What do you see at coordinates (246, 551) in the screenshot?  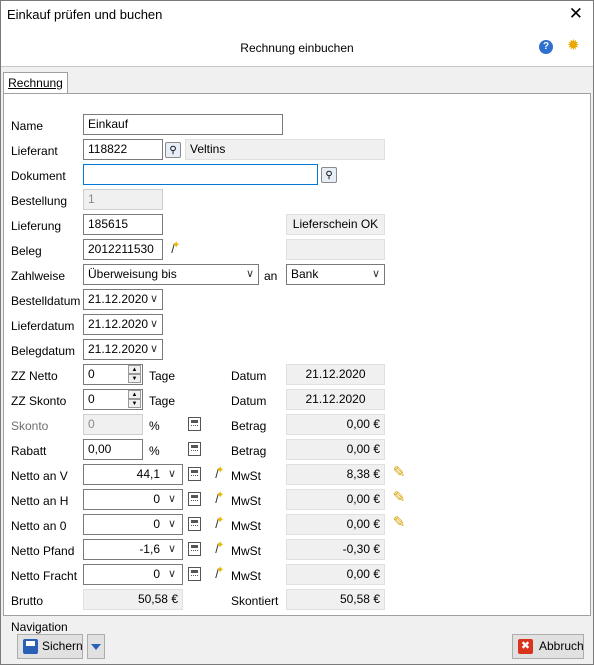 I see `netto-pfand-mwst-label: MwSt` at bounding box center [246, 551].